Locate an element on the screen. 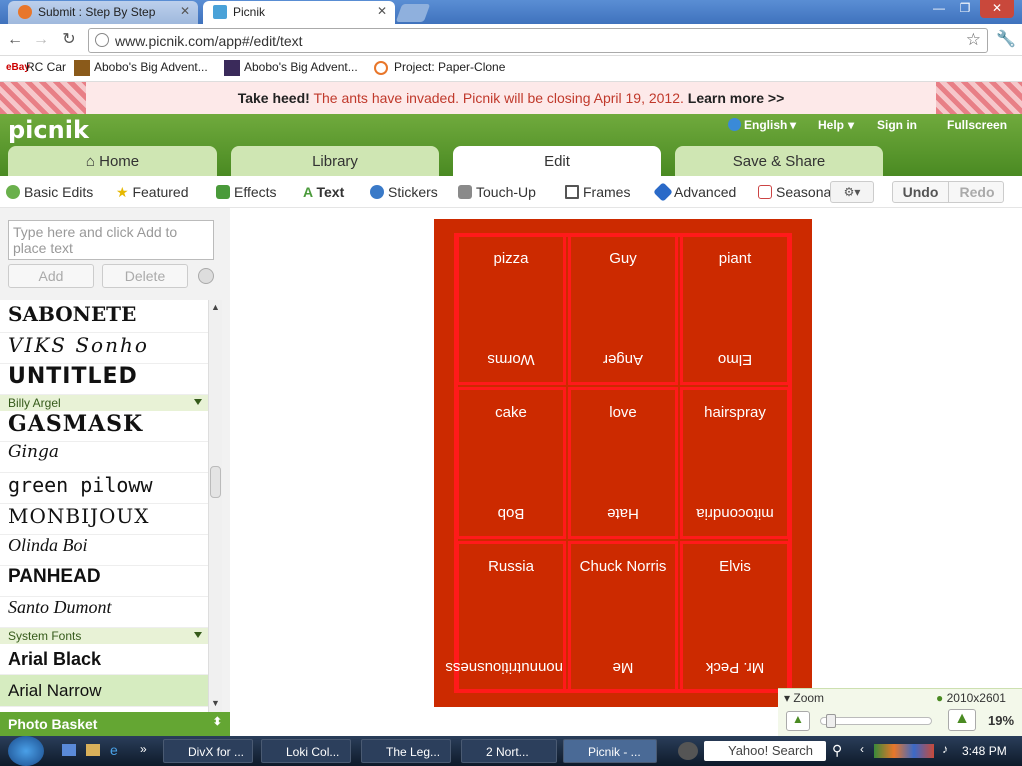  text-input: Type here and click Add to place text is located at coordinates (111, 240).